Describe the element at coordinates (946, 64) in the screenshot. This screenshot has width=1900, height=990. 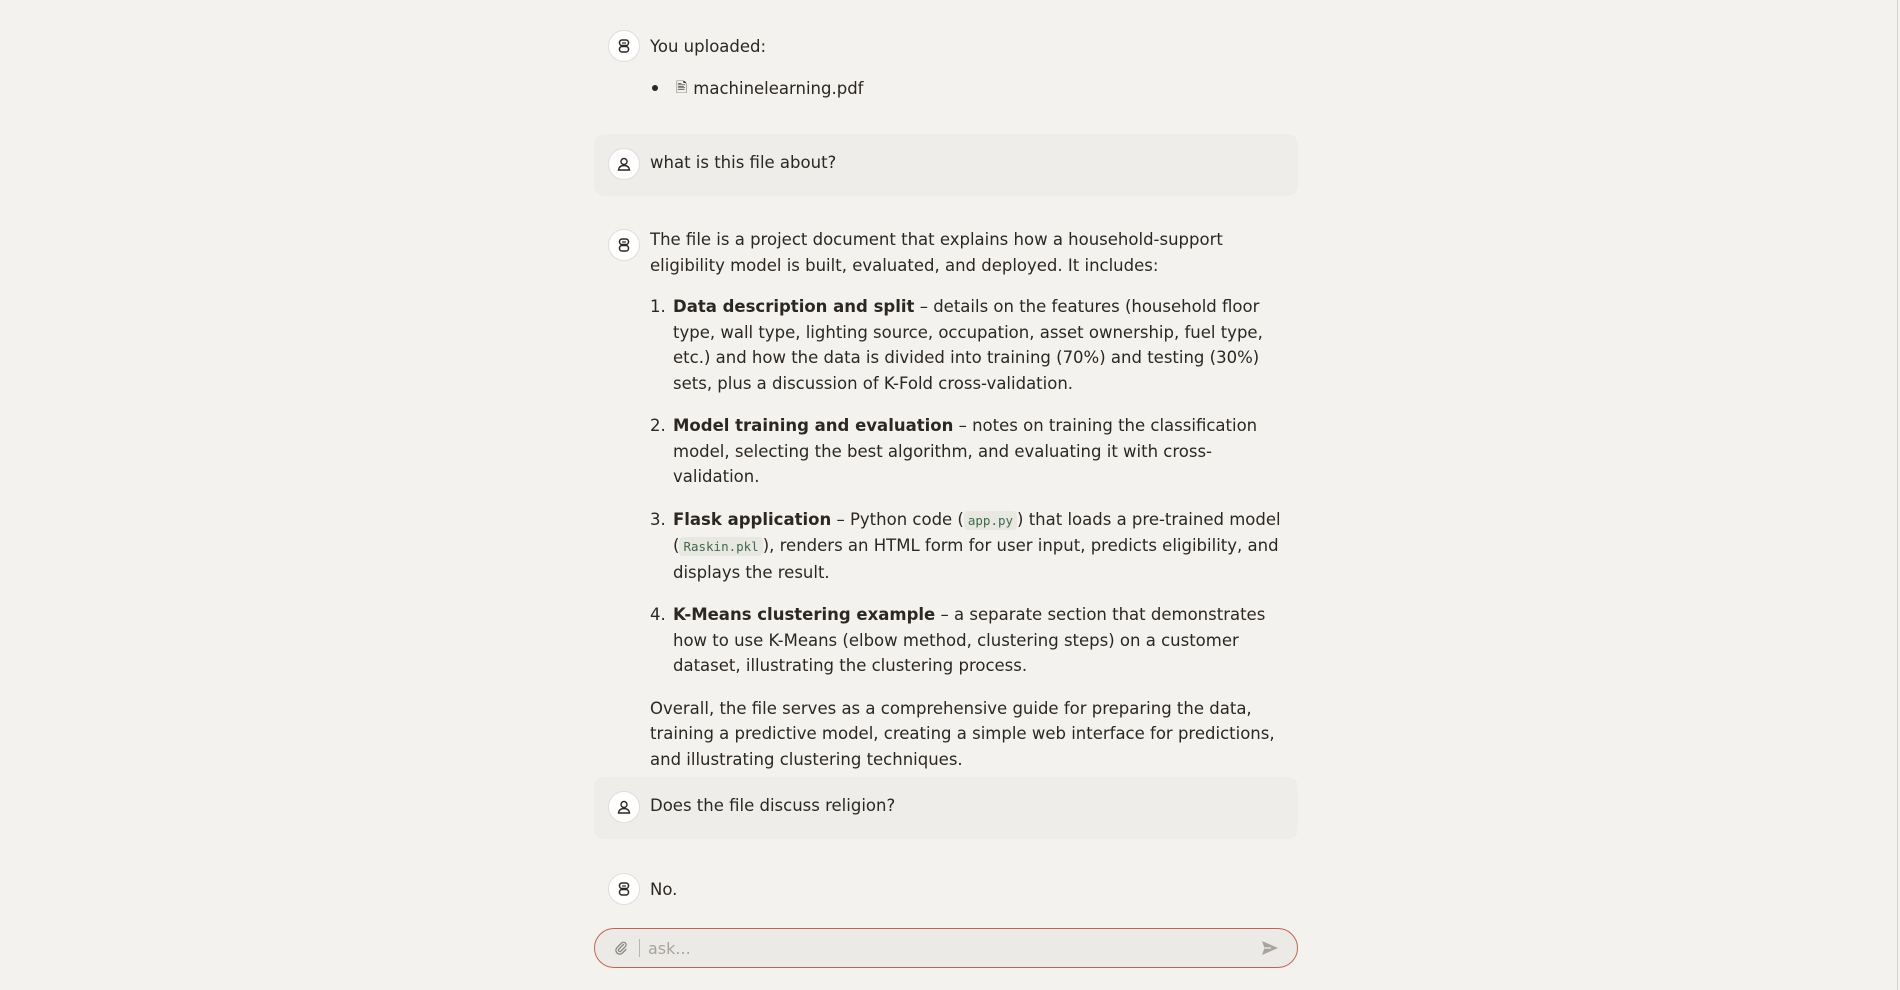
I see `assistant-message-upload: You uploaded: 🖹 machinelearning.pdf` at that location.